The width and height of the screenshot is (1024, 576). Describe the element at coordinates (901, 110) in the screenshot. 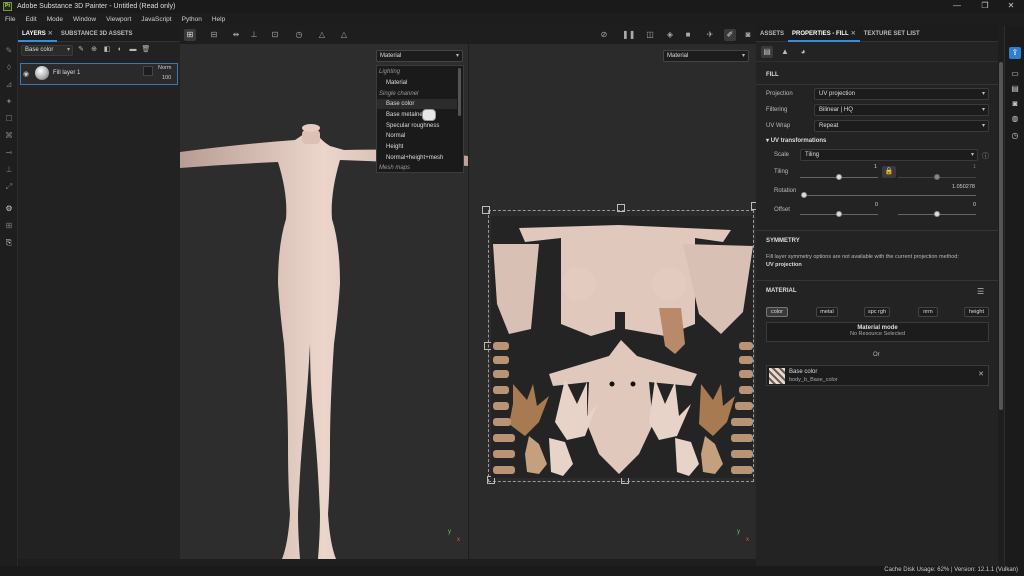

I see `filtering-select: Bilinear | HQ` at that location.